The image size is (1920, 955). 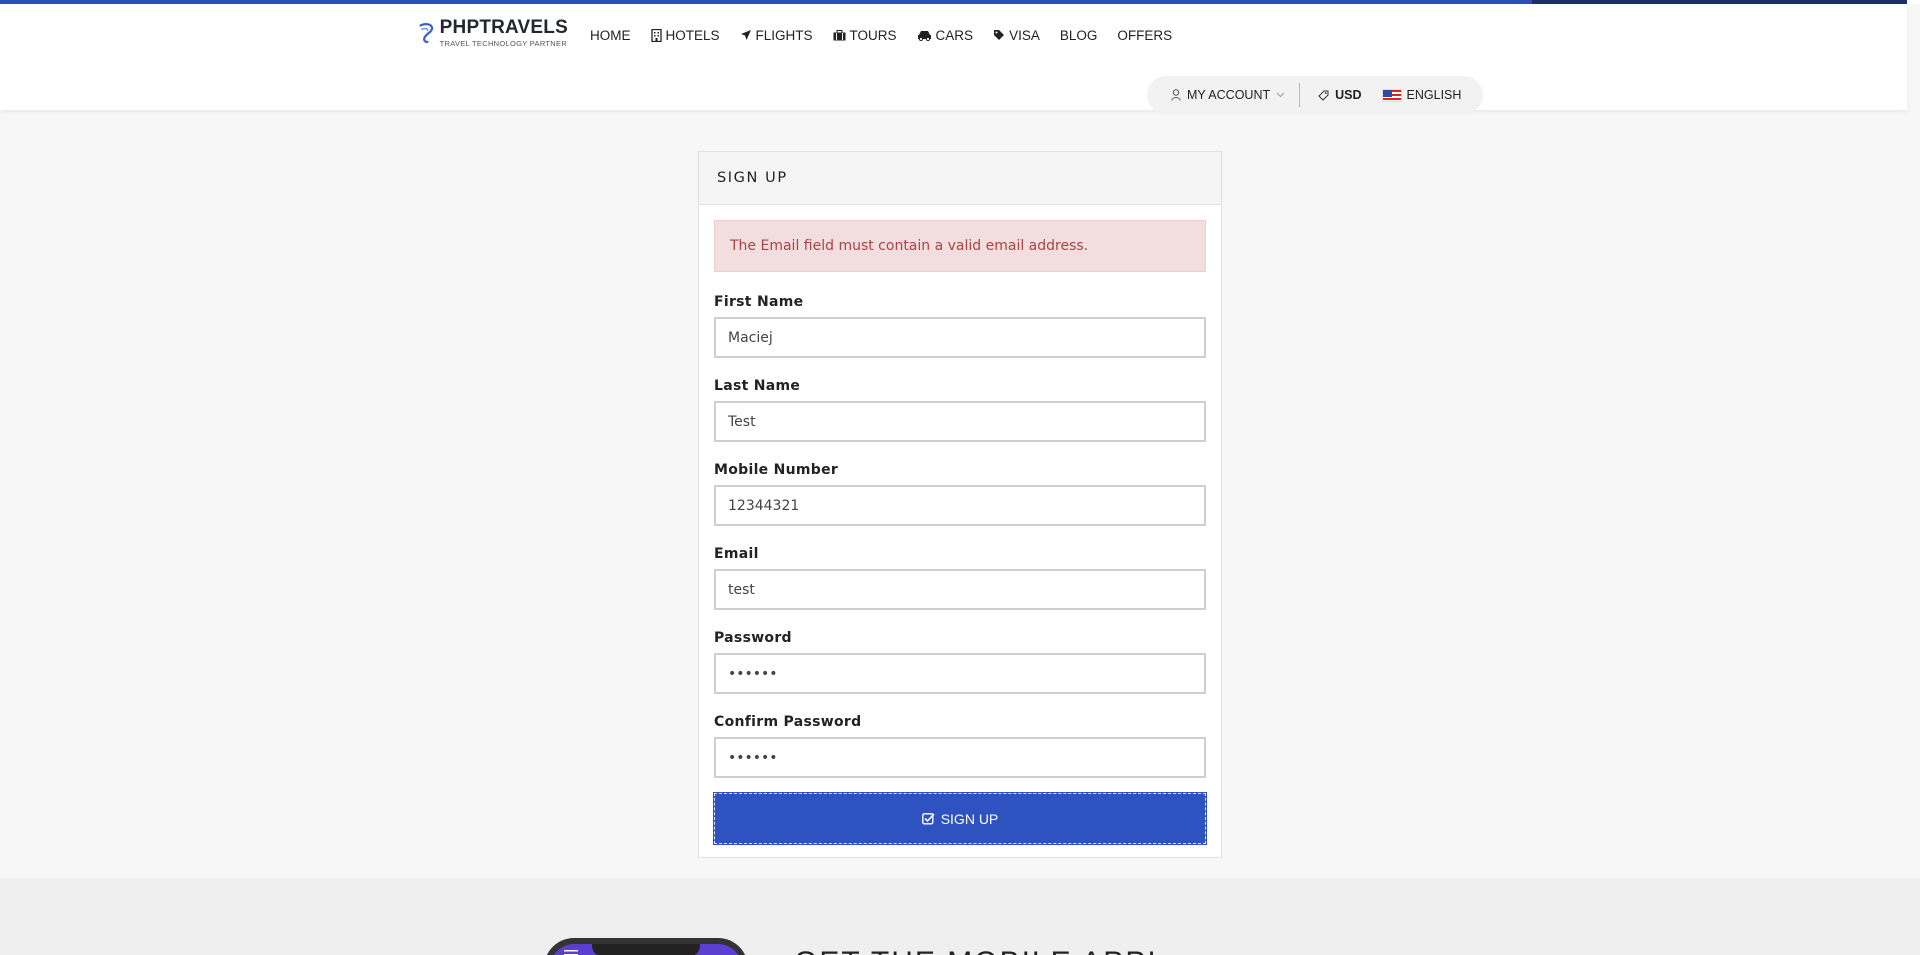 I want to click on tag-icon, so click(x=999, y=35).